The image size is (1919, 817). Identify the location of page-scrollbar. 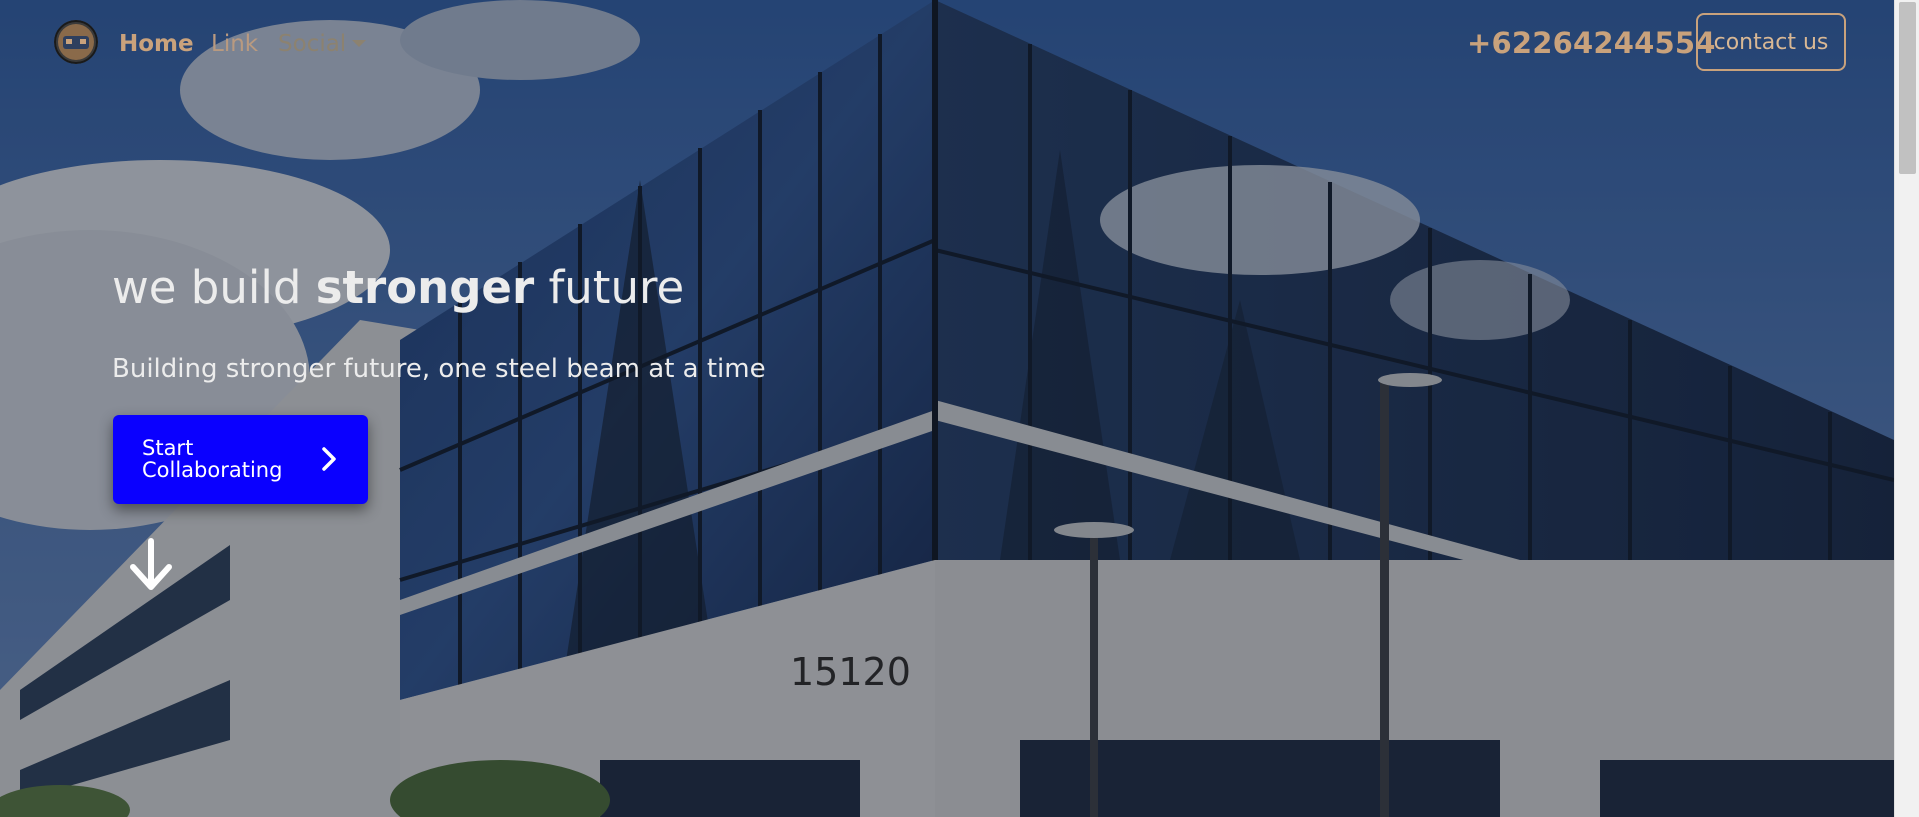
(1906, 408).